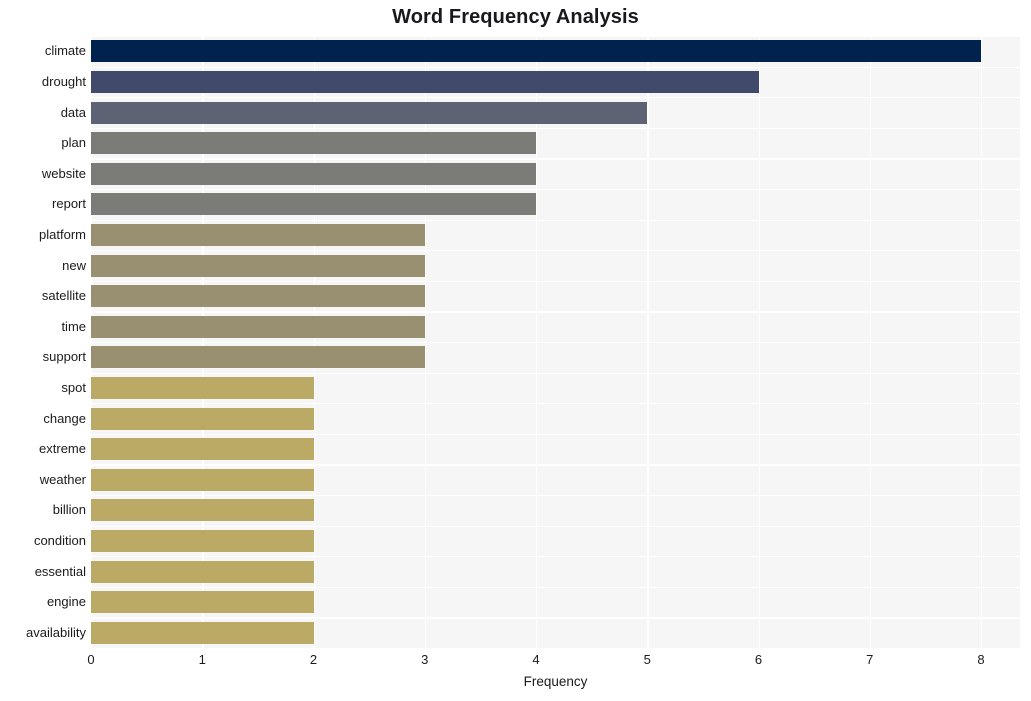 This screenshot has height=701, width=1031. Describe the element at coordinates (65, 51) in the screenshot. I see `y-tick-label: climate` at that location.